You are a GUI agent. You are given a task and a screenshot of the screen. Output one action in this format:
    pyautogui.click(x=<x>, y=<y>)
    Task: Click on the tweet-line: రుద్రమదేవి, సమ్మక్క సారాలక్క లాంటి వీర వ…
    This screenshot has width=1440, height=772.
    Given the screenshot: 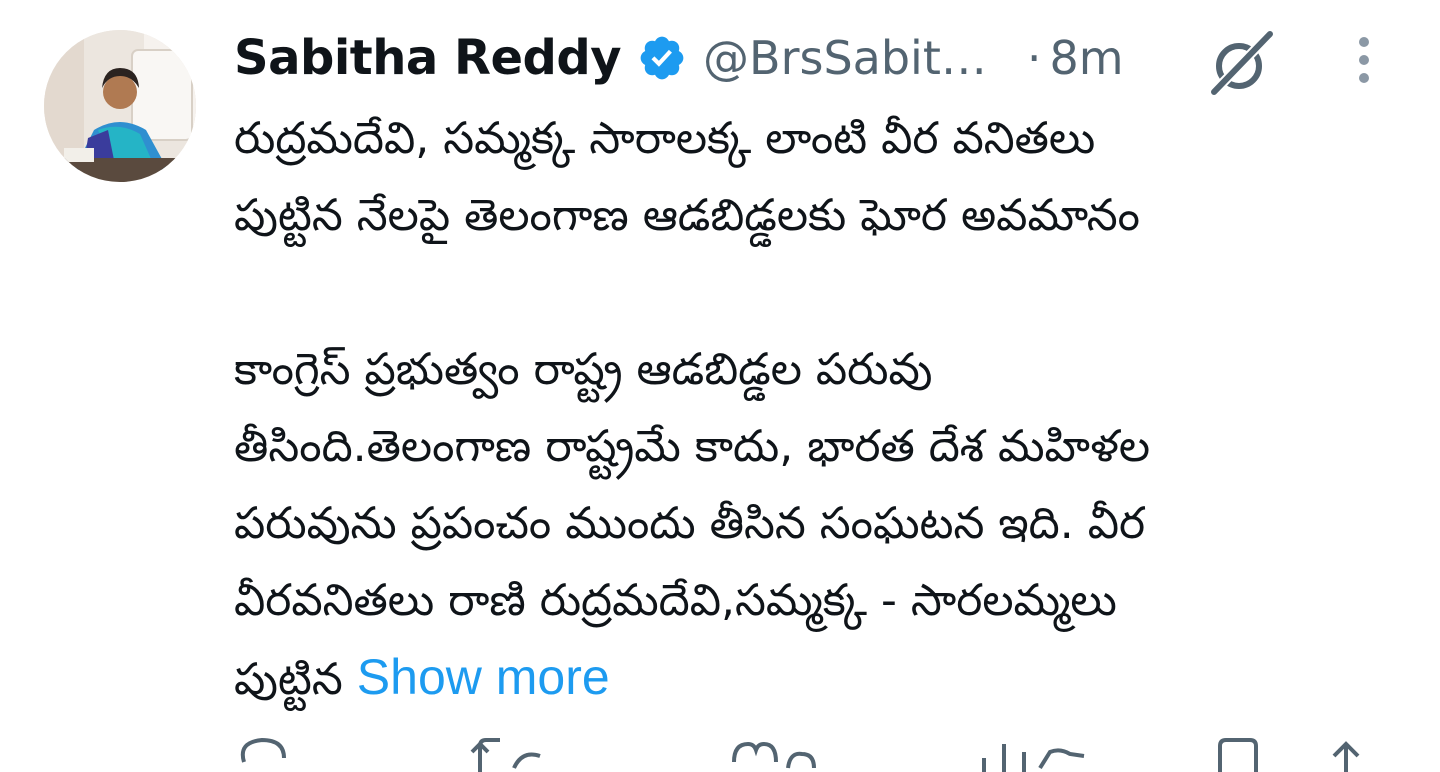 What is the action you would take?
    pyautogui.click(x=665, y=138)
    